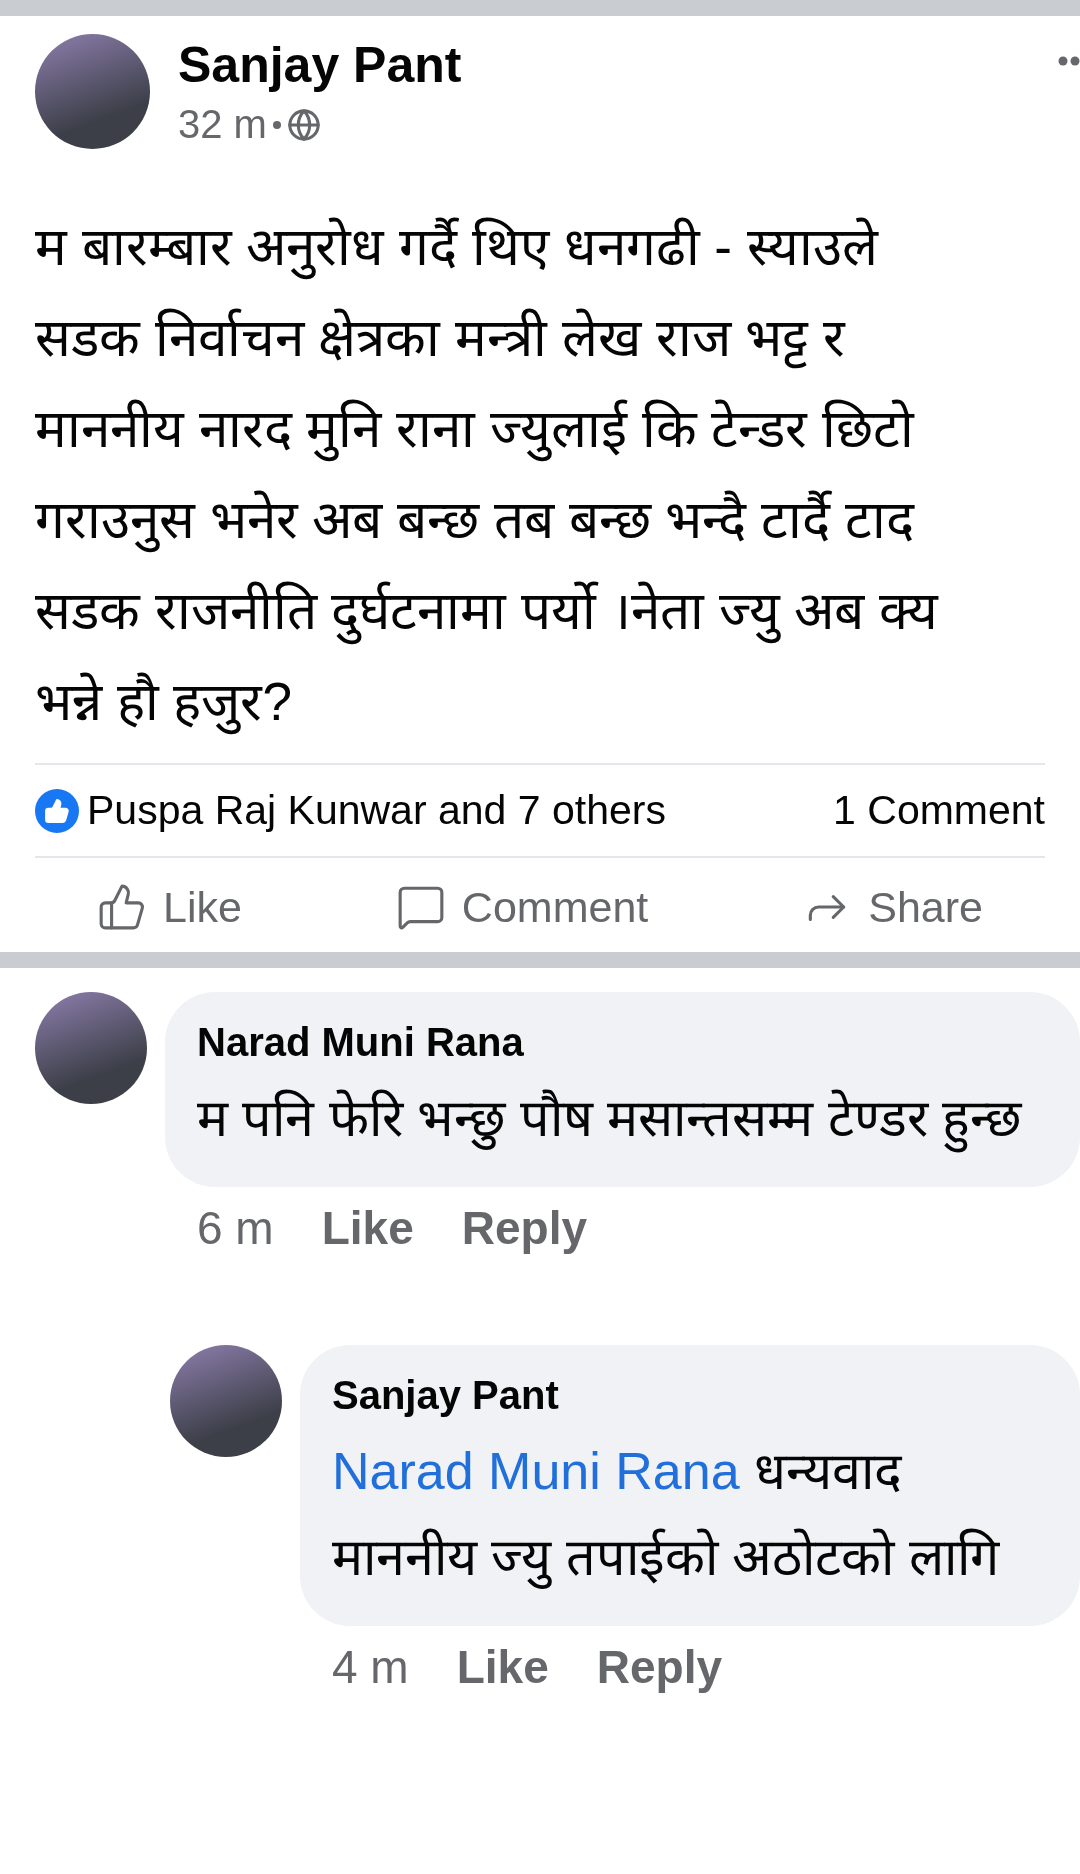 Image resolution: width=1080 pixels, height=1874 pixels. What do you see at coordinates (57, 810) in the screenshot?
I see `like-reaction-icon` at bounding box center [57, 810].